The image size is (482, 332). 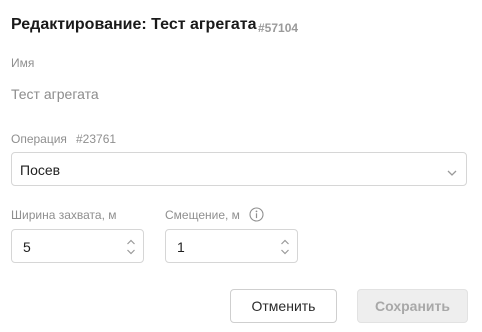 I want to click on offset-label: Смещение, м, so click(x=202, y=215).